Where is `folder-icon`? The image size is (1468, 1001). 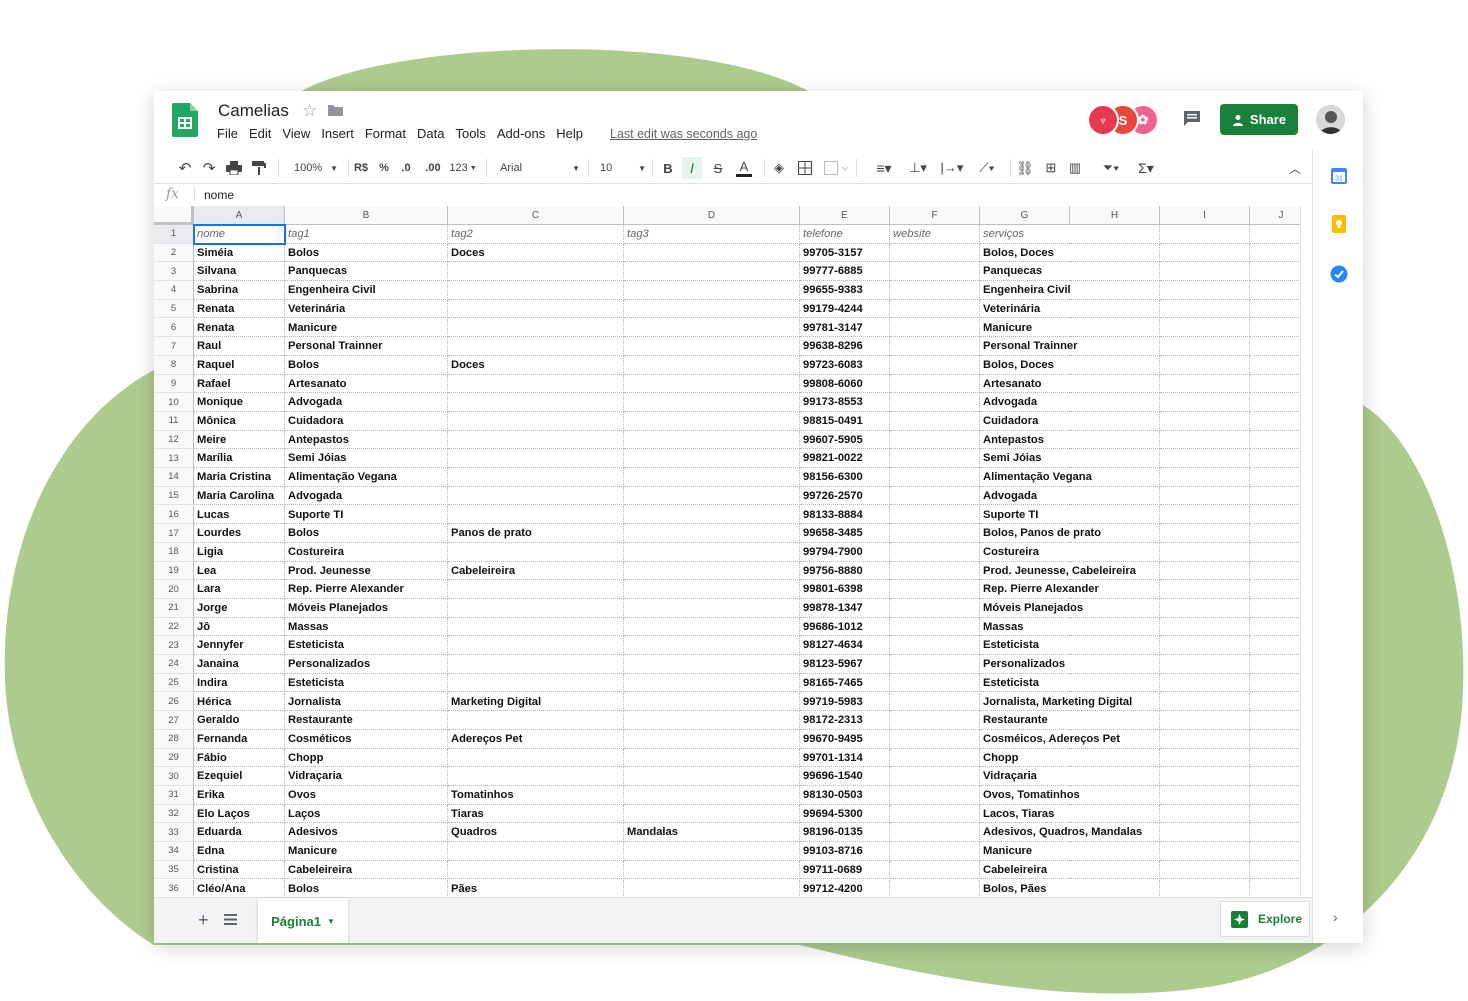
folder-icon is located at coordinates (335, 110).